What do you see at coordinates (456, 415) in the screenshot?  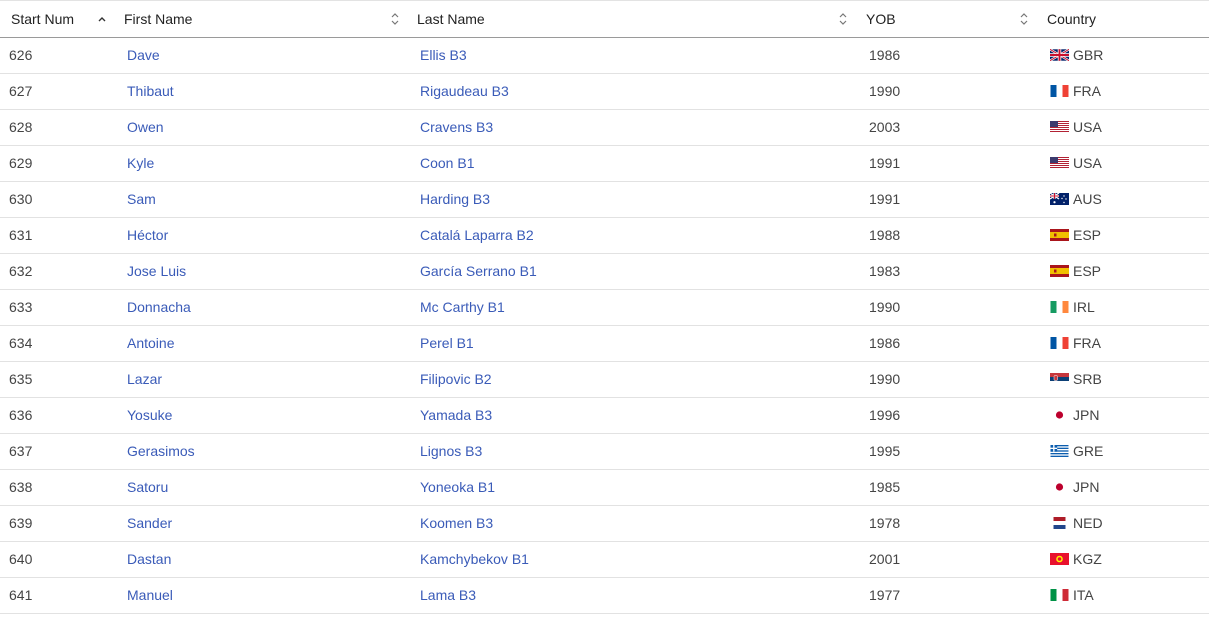 I see `last-name-link: Yamada B3` at bounding box center [456, 415].